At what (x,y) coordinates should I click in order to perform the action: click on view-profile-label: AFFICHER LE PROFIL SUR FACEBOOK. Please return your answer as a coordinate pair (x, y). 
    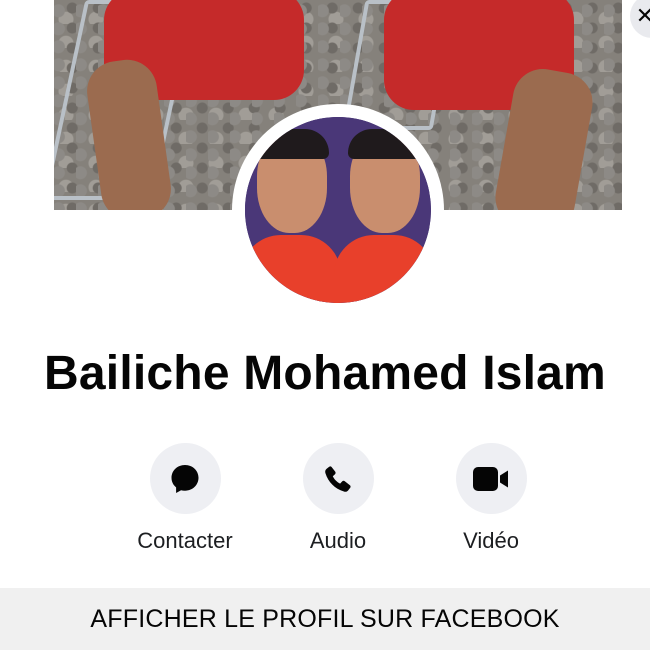
    Looking at the image, I should click on (325, 618).